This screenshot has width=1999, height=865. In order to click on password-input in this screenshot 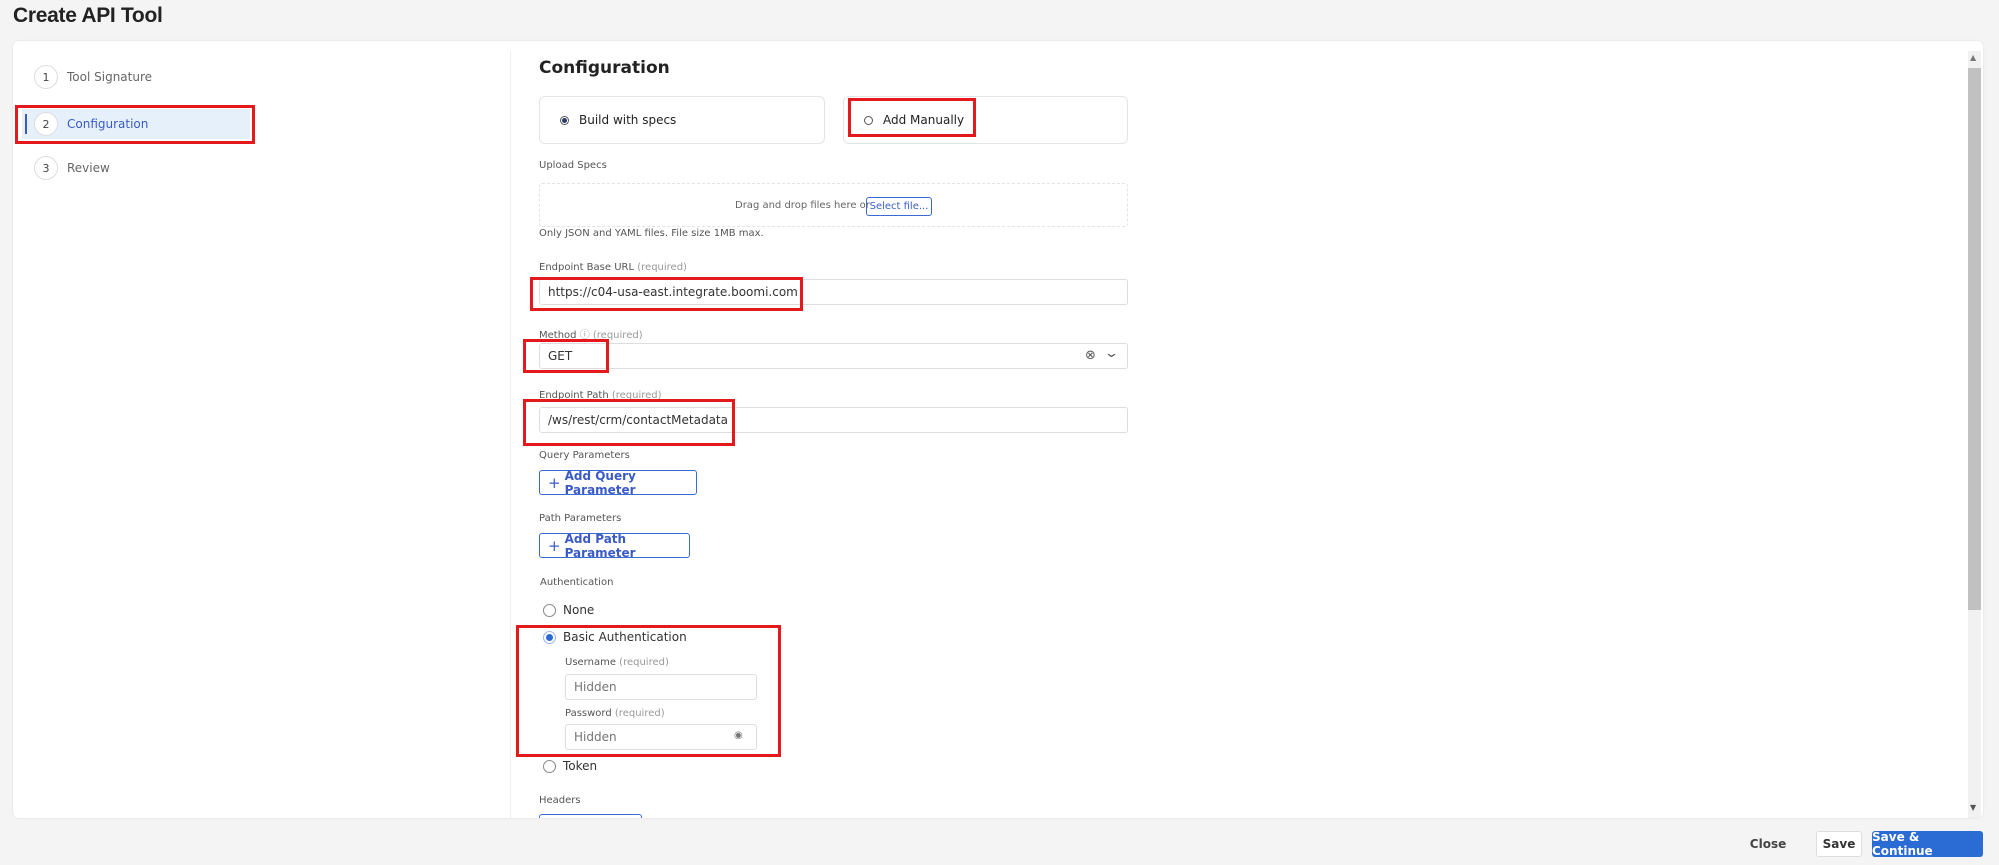, I will do `click(661, 737)`.